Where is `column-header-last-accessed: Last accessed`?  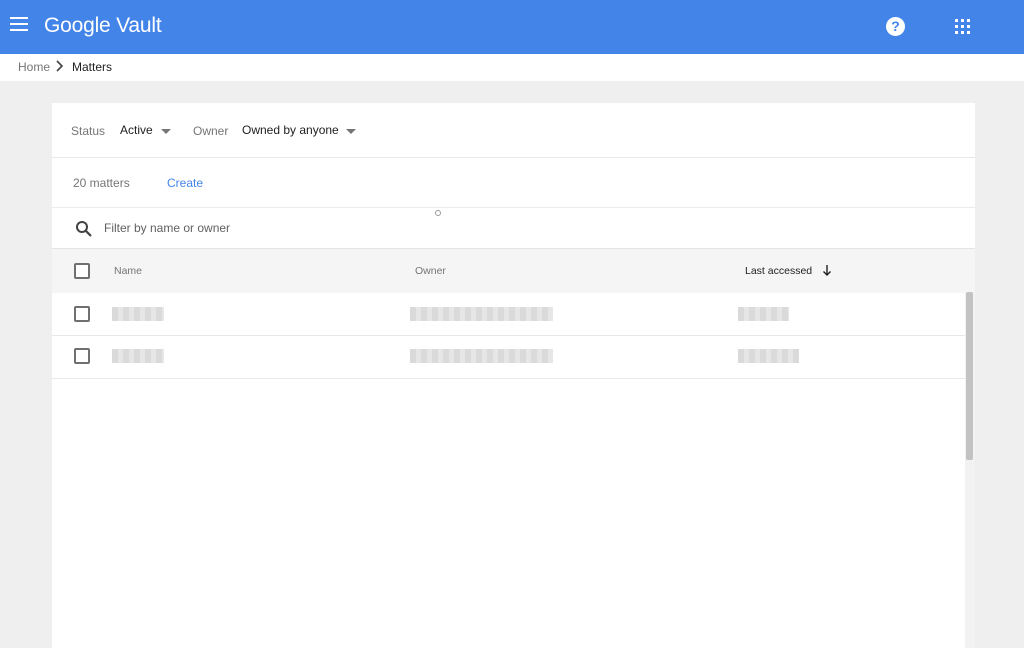 column-header-last-accessed: Last accessed is located at coordinates (778, 271).